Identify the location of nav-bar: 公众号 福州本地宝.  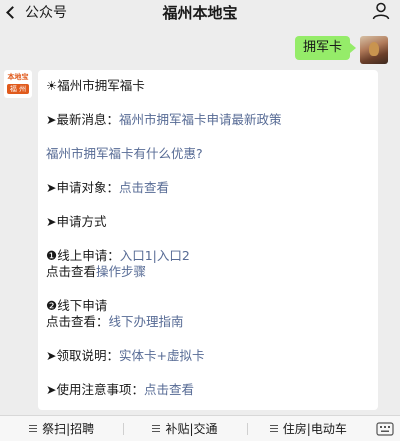
(200, 14).